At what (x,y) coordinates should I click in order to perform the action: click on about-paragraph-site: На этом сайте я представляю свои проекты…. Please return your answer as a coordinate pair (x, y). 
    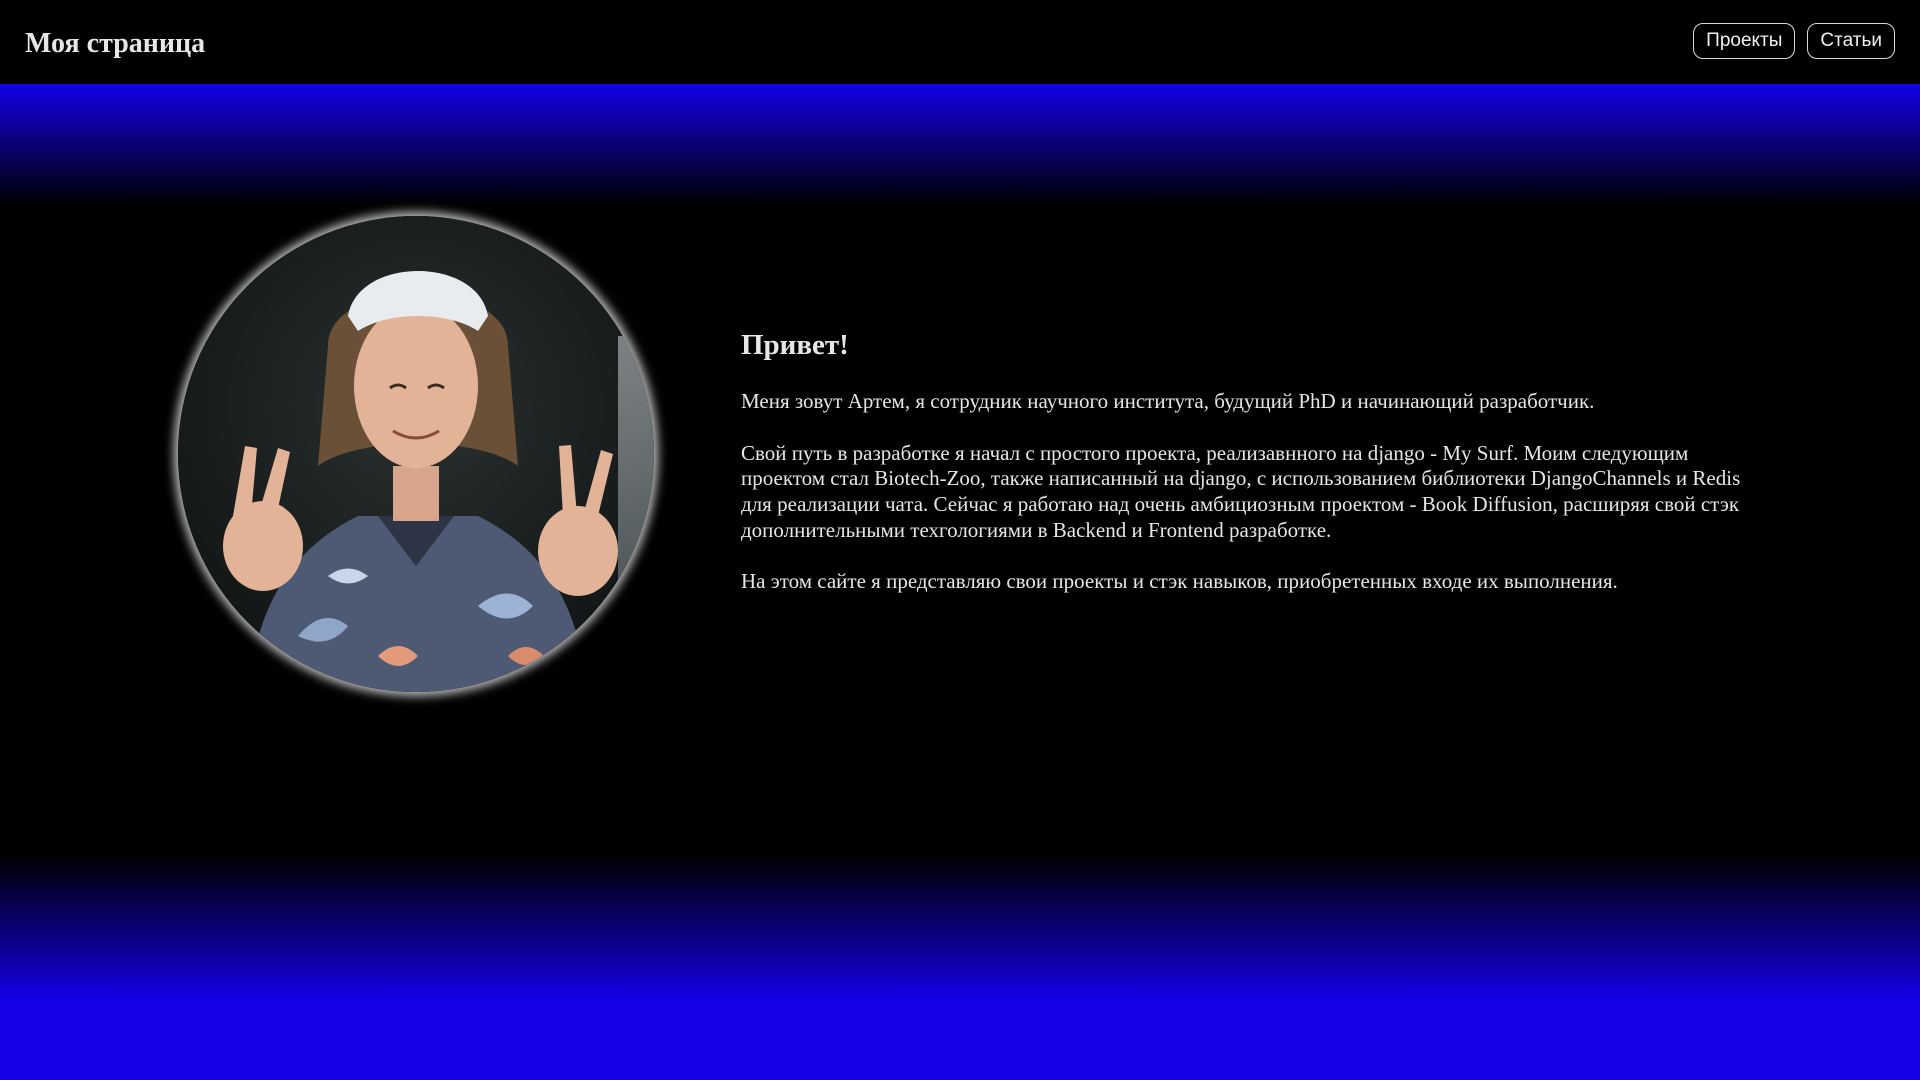
    Looking at the image, I should click on (1179, 581).